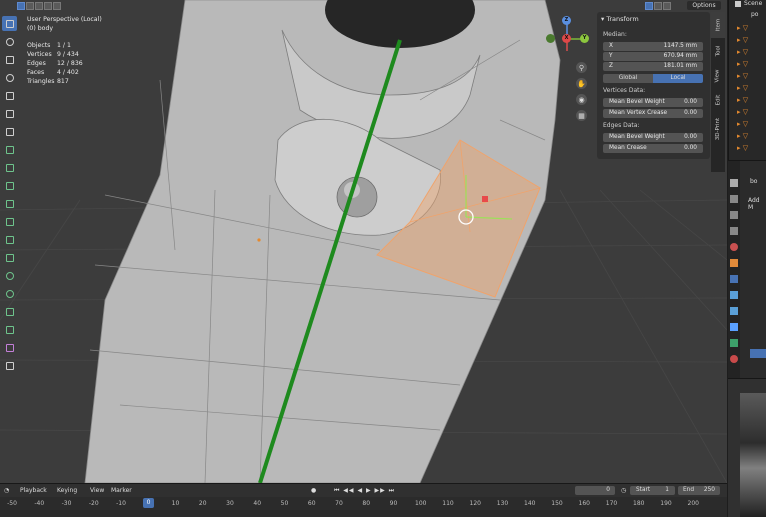 This screenshot has height=517, width=766. What do you see at coordinates (9, 275) in the screenshot?
I see `spin-tool-icon` at bounding box center [9, 275].